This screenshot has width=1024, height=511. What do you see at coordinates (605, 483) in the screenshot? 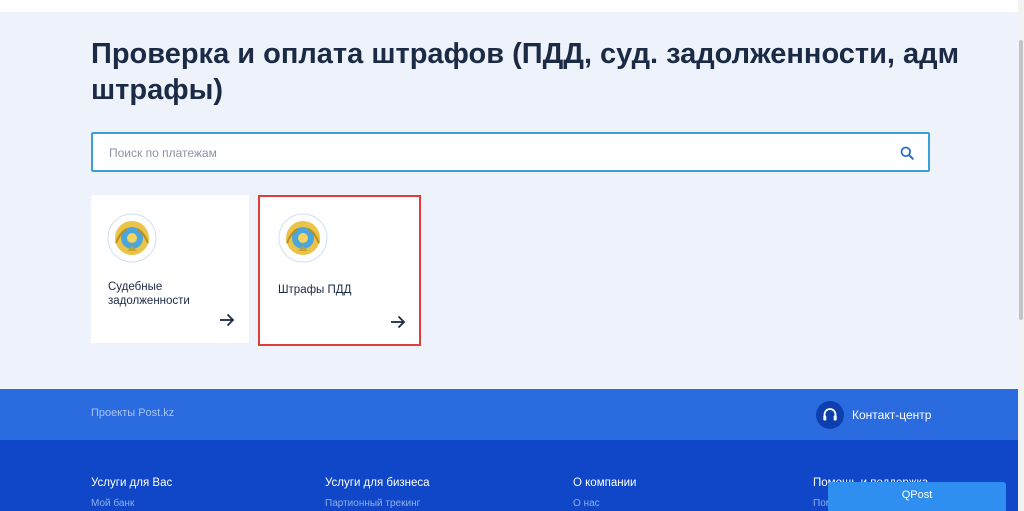
I see `footer-heading: О компании` at bounding box center [605, 483].